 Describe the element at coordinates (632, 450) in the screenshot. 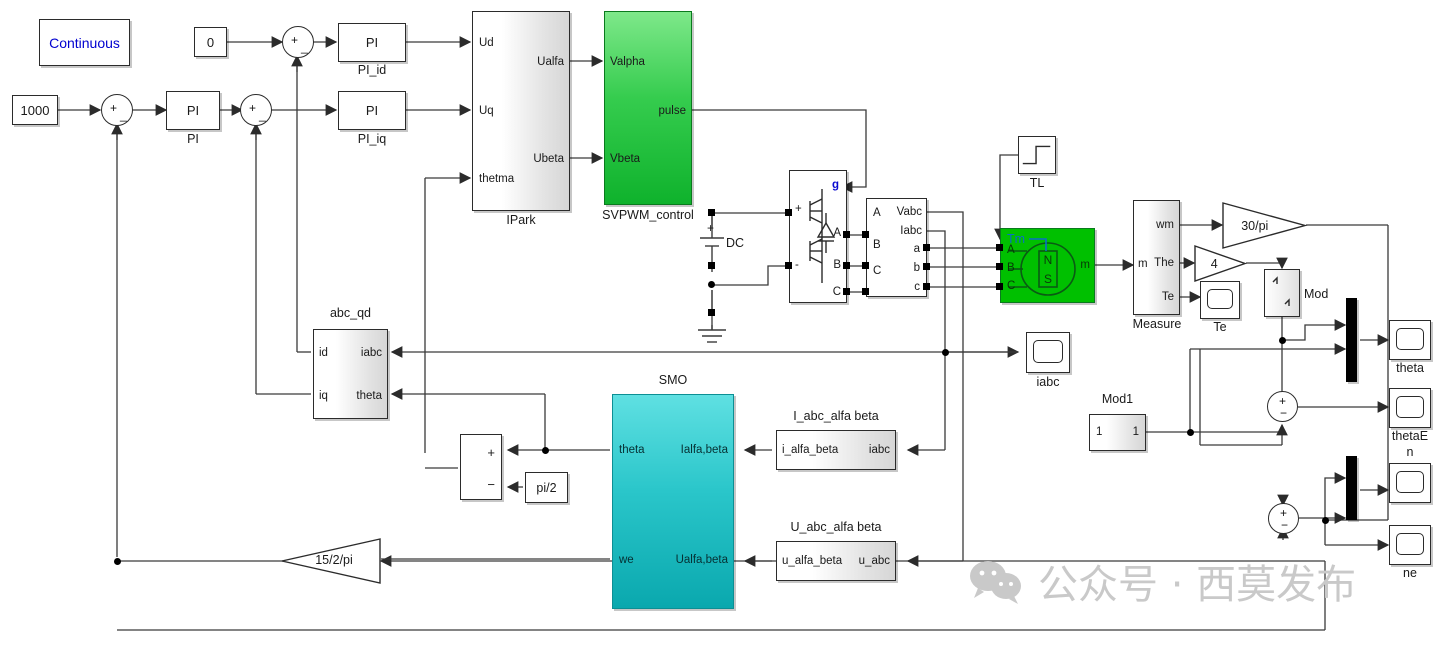

I see `smo-input-theta: theta` at that location.